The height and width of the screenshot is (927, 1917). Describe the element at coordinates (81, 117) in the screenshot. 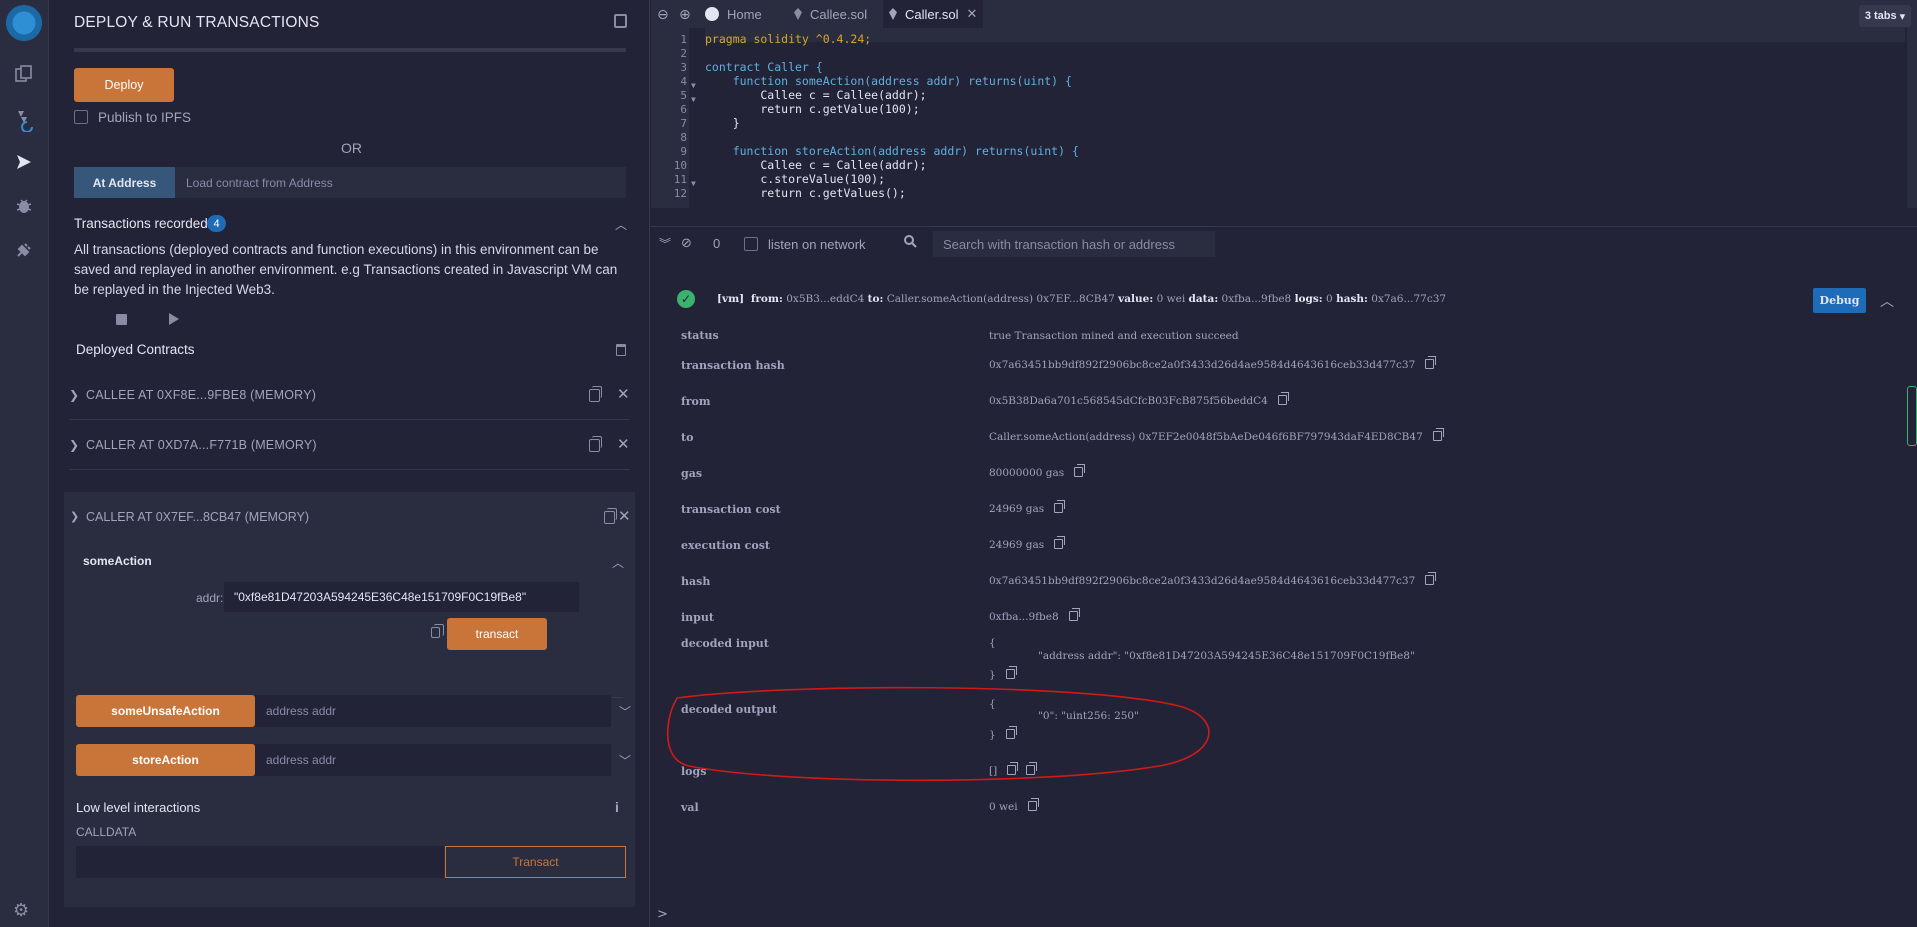

I see `publish-ipfs-checkbox` at that location.